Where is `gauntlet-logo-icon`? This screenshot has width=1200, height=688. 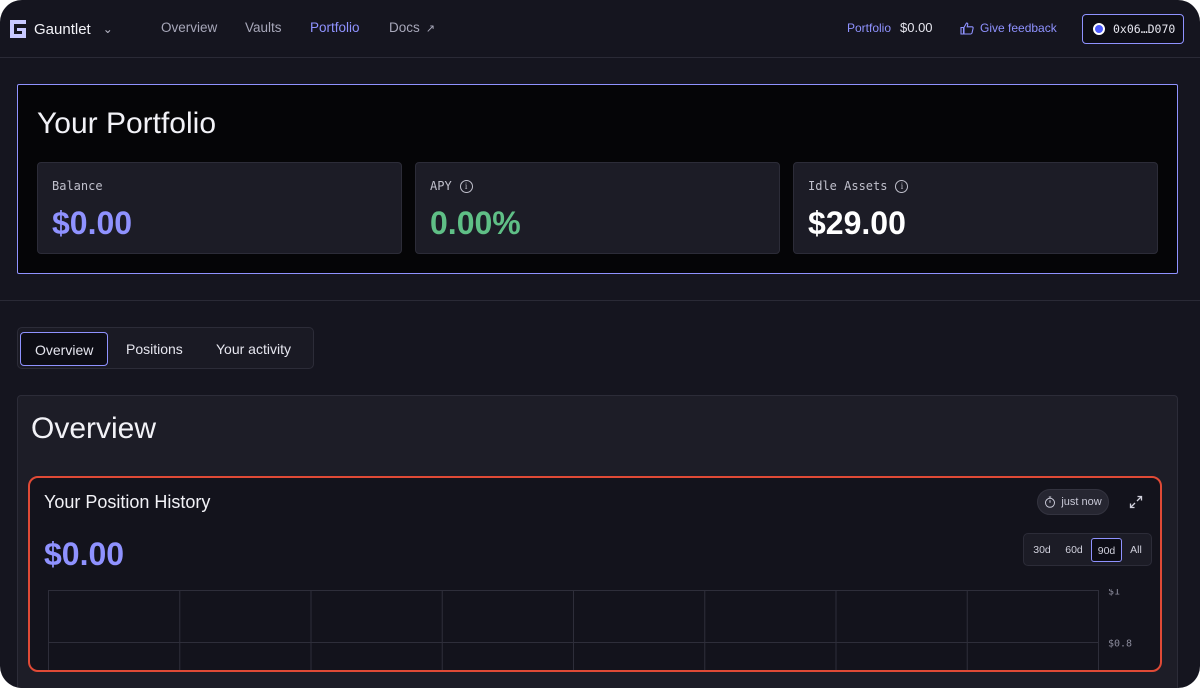
gauntlet-logo-icon is located at coordinates (18, 29).